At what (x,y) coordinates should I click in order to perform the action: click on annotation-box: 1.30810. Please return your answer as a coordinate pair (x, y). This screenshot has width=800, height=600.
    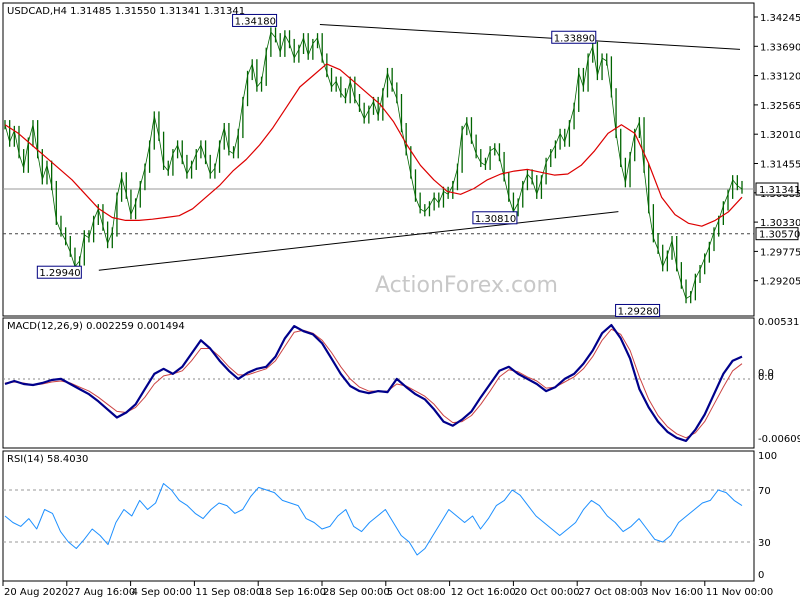
    Looking at the image, I should click on (495, 218).